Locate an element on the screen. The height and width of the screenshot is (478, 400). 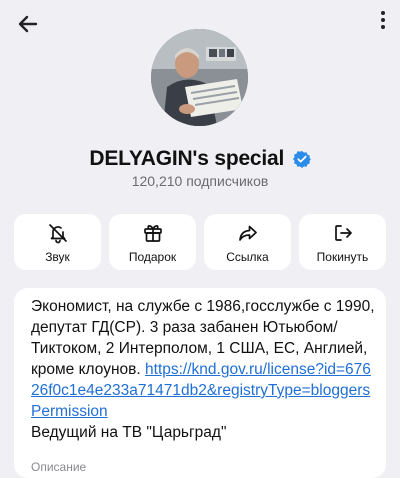
channel-avatar is located at coordinates (199, 77).